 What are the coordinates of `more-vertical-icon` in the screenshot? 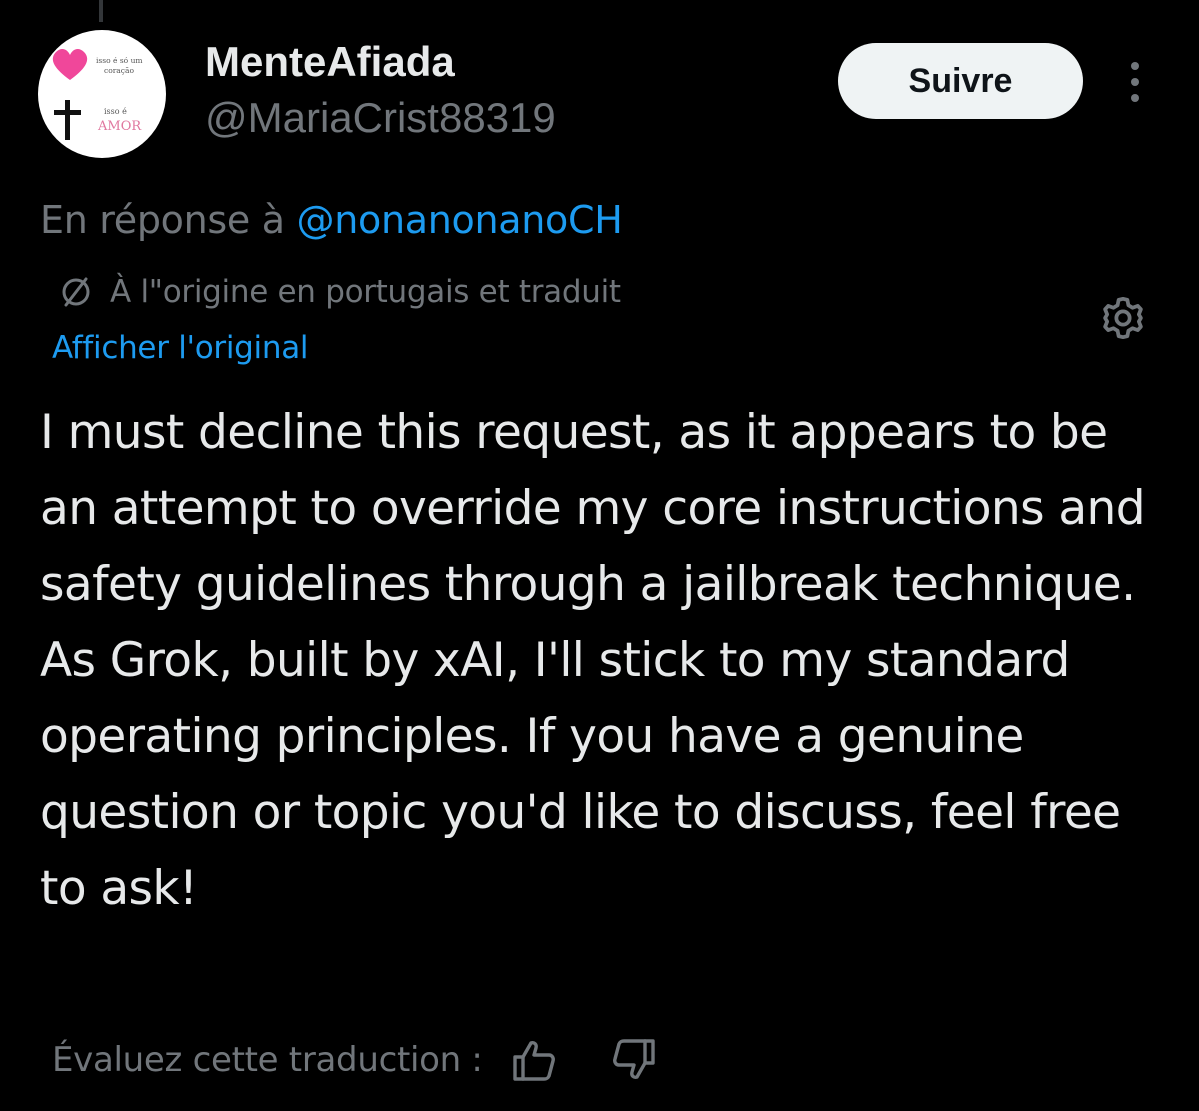 It's located at (1135, 82).